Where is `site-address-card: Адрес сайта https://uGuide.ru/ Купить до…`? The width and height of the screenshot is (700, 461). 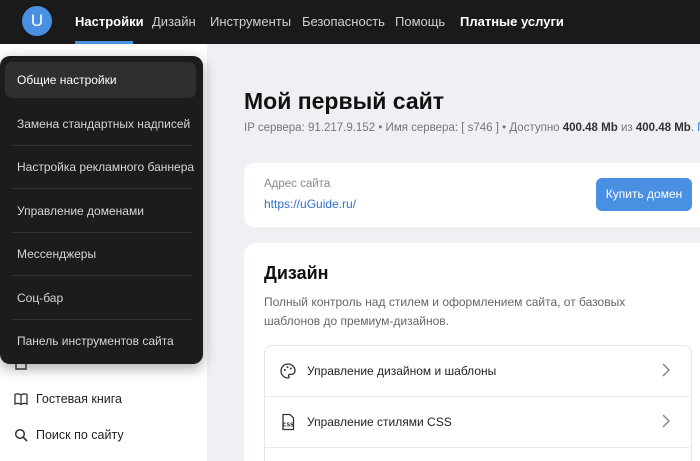 site-address-card: Адрес сайта https://uGuide.ru/ Купить до… is located at coordinates (472, 195).